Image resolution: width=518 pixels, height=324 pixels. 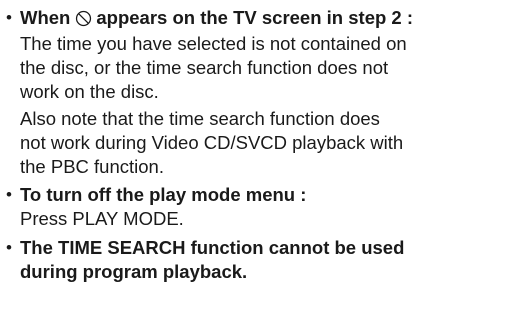 I want to click on note-1-para-2-line-3: the PBC function., so click(x=92, y=166).